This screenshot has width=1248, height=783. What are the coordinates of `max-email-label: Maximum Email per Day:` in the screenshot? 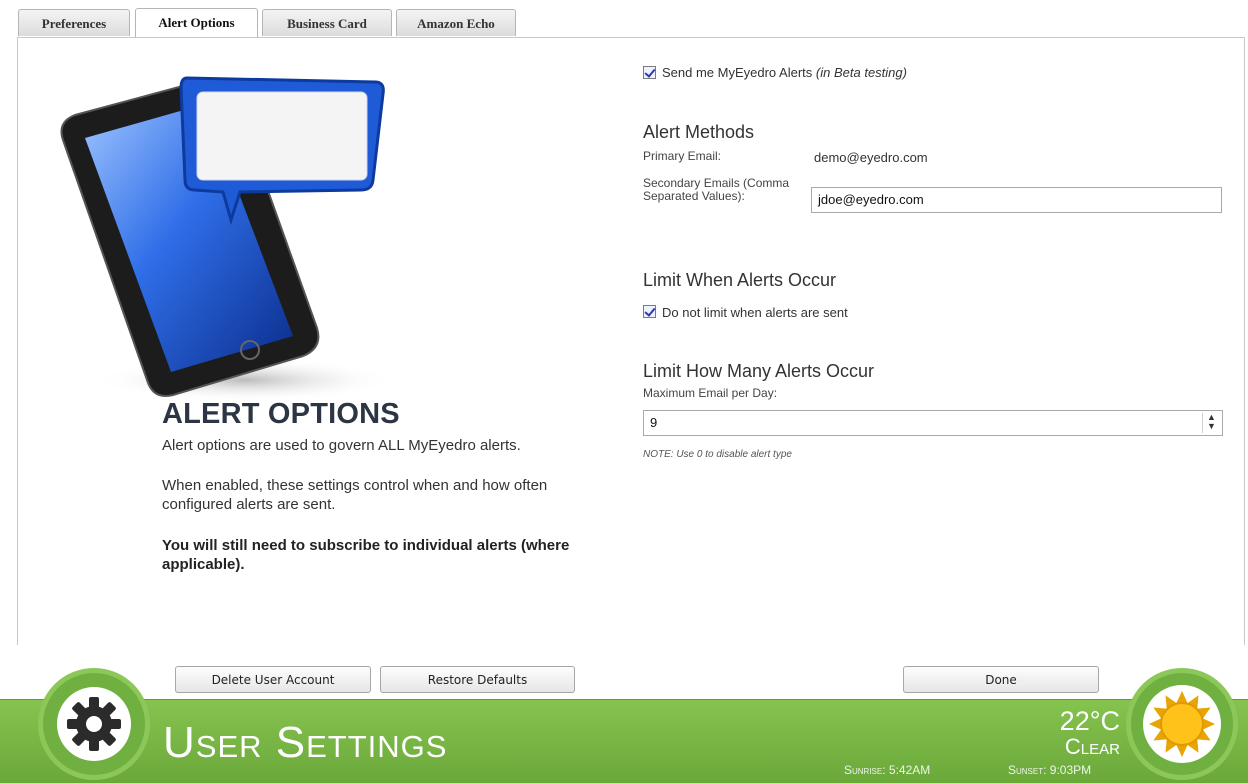 It's located at (710, 393).